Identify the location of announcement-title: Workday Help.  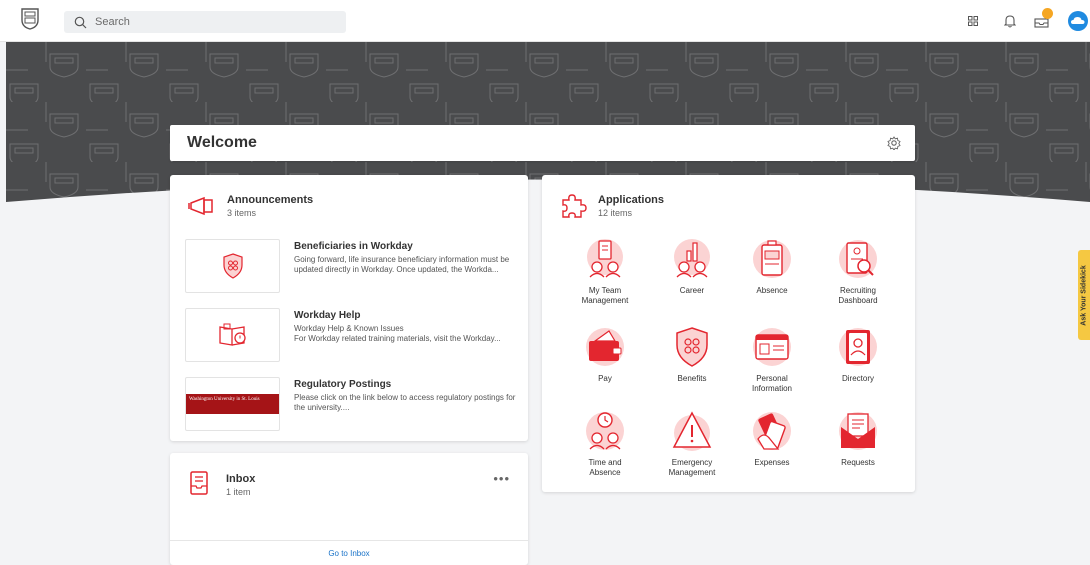
(327, 315).